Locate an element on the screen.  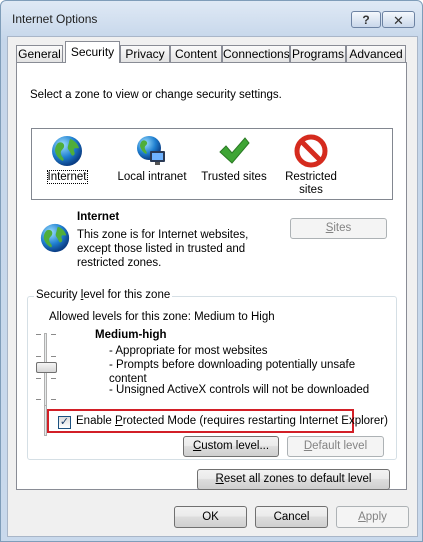
title-bar: Internet Options ? ✕ is located at coordinates (211, 19).